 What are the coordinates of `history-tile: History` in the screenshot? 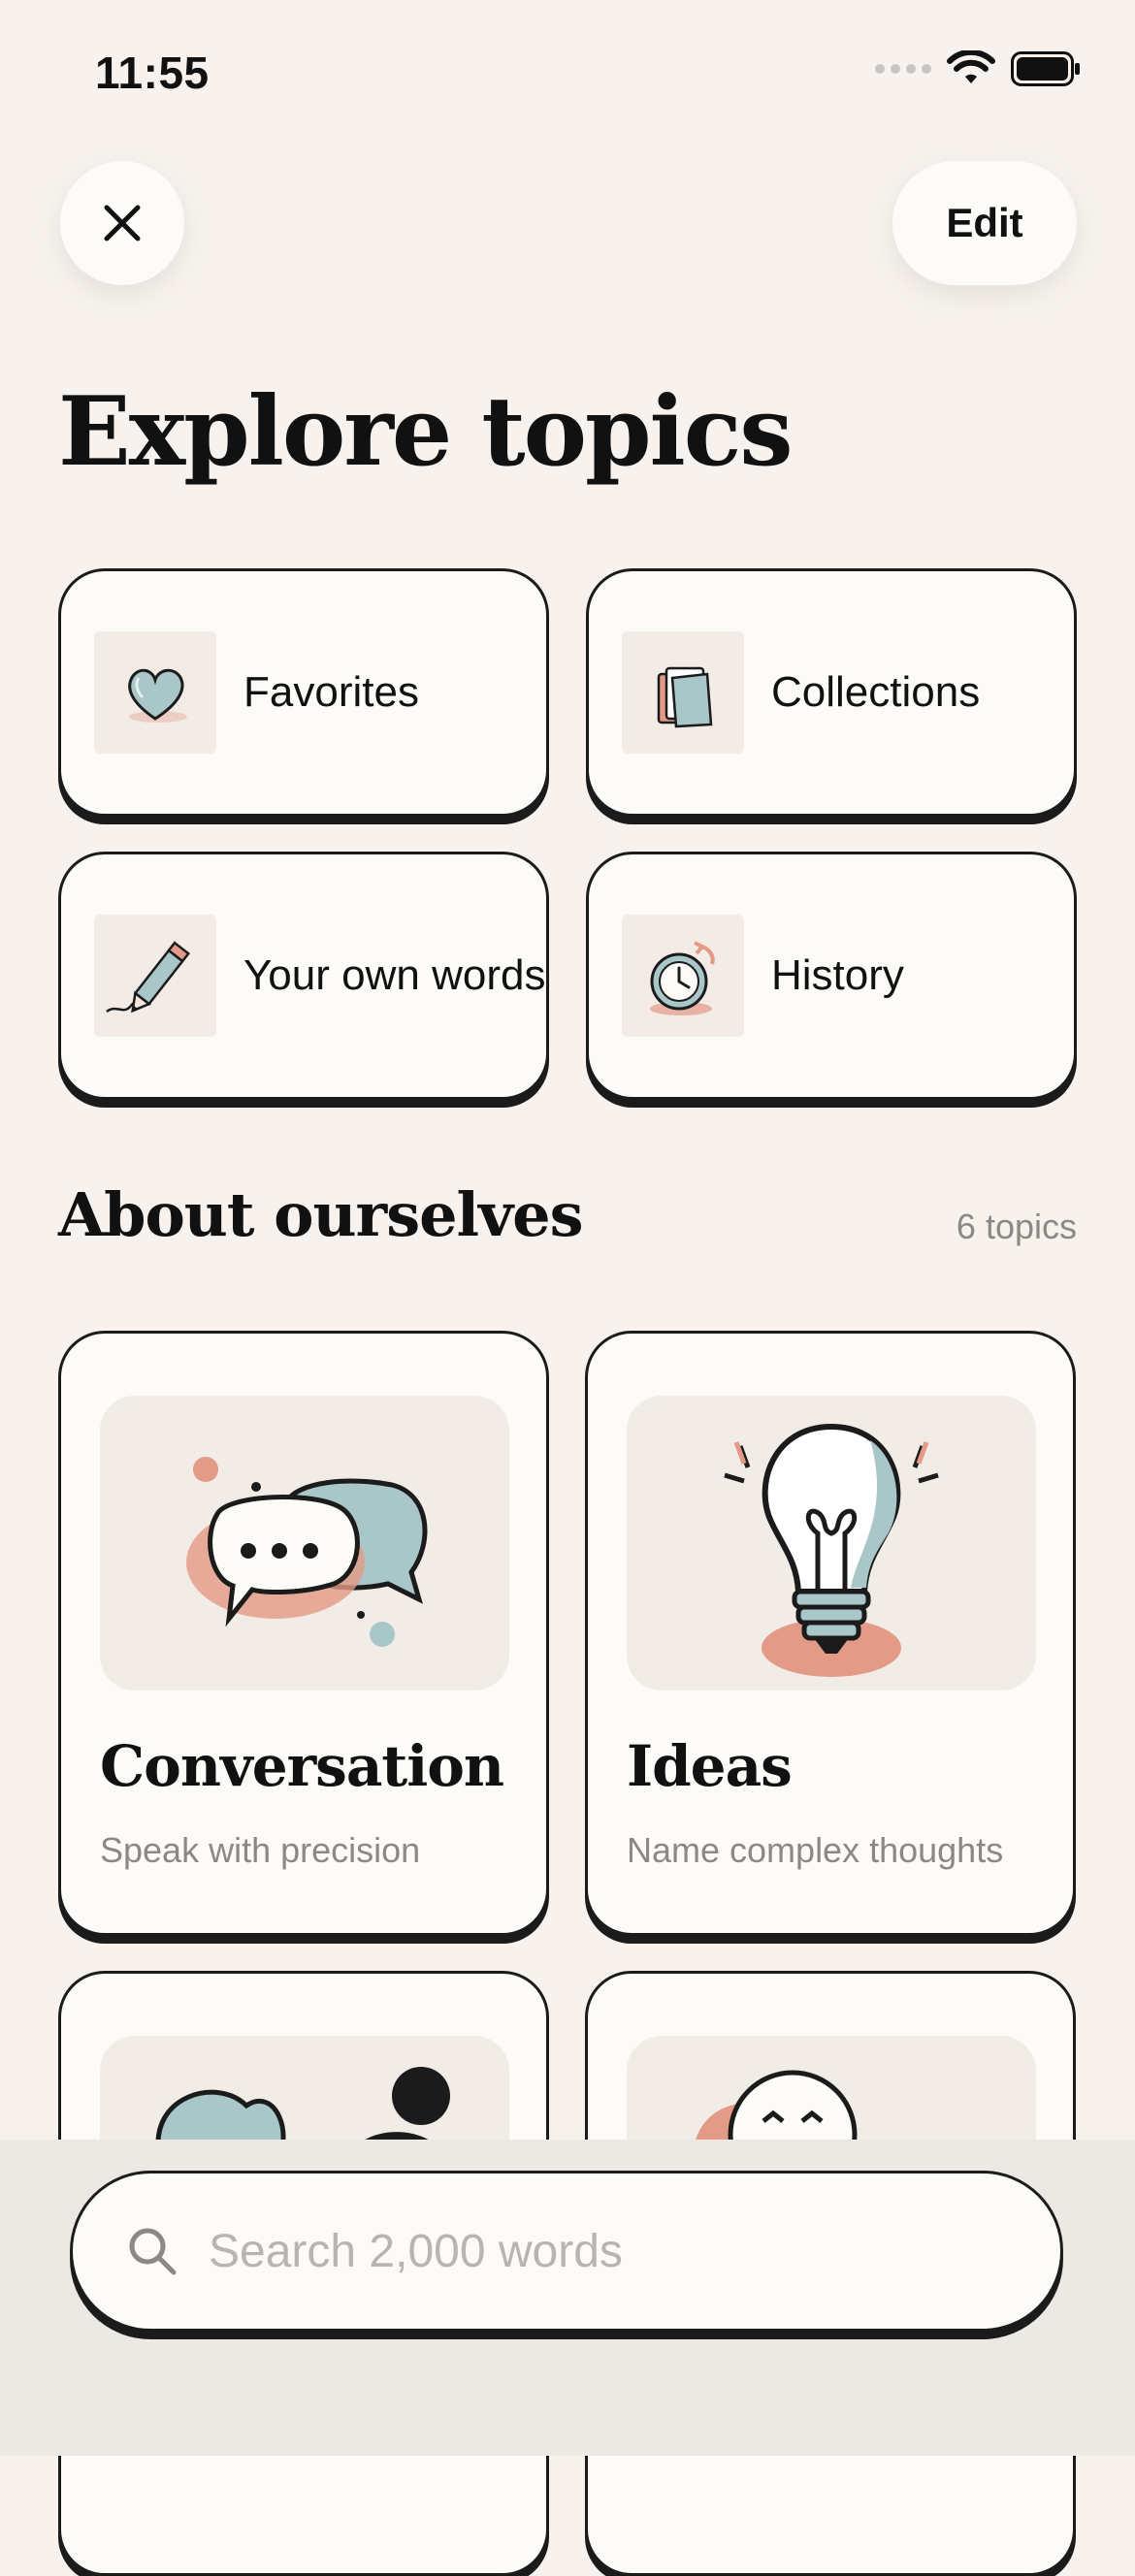 It's located at (831, 976).